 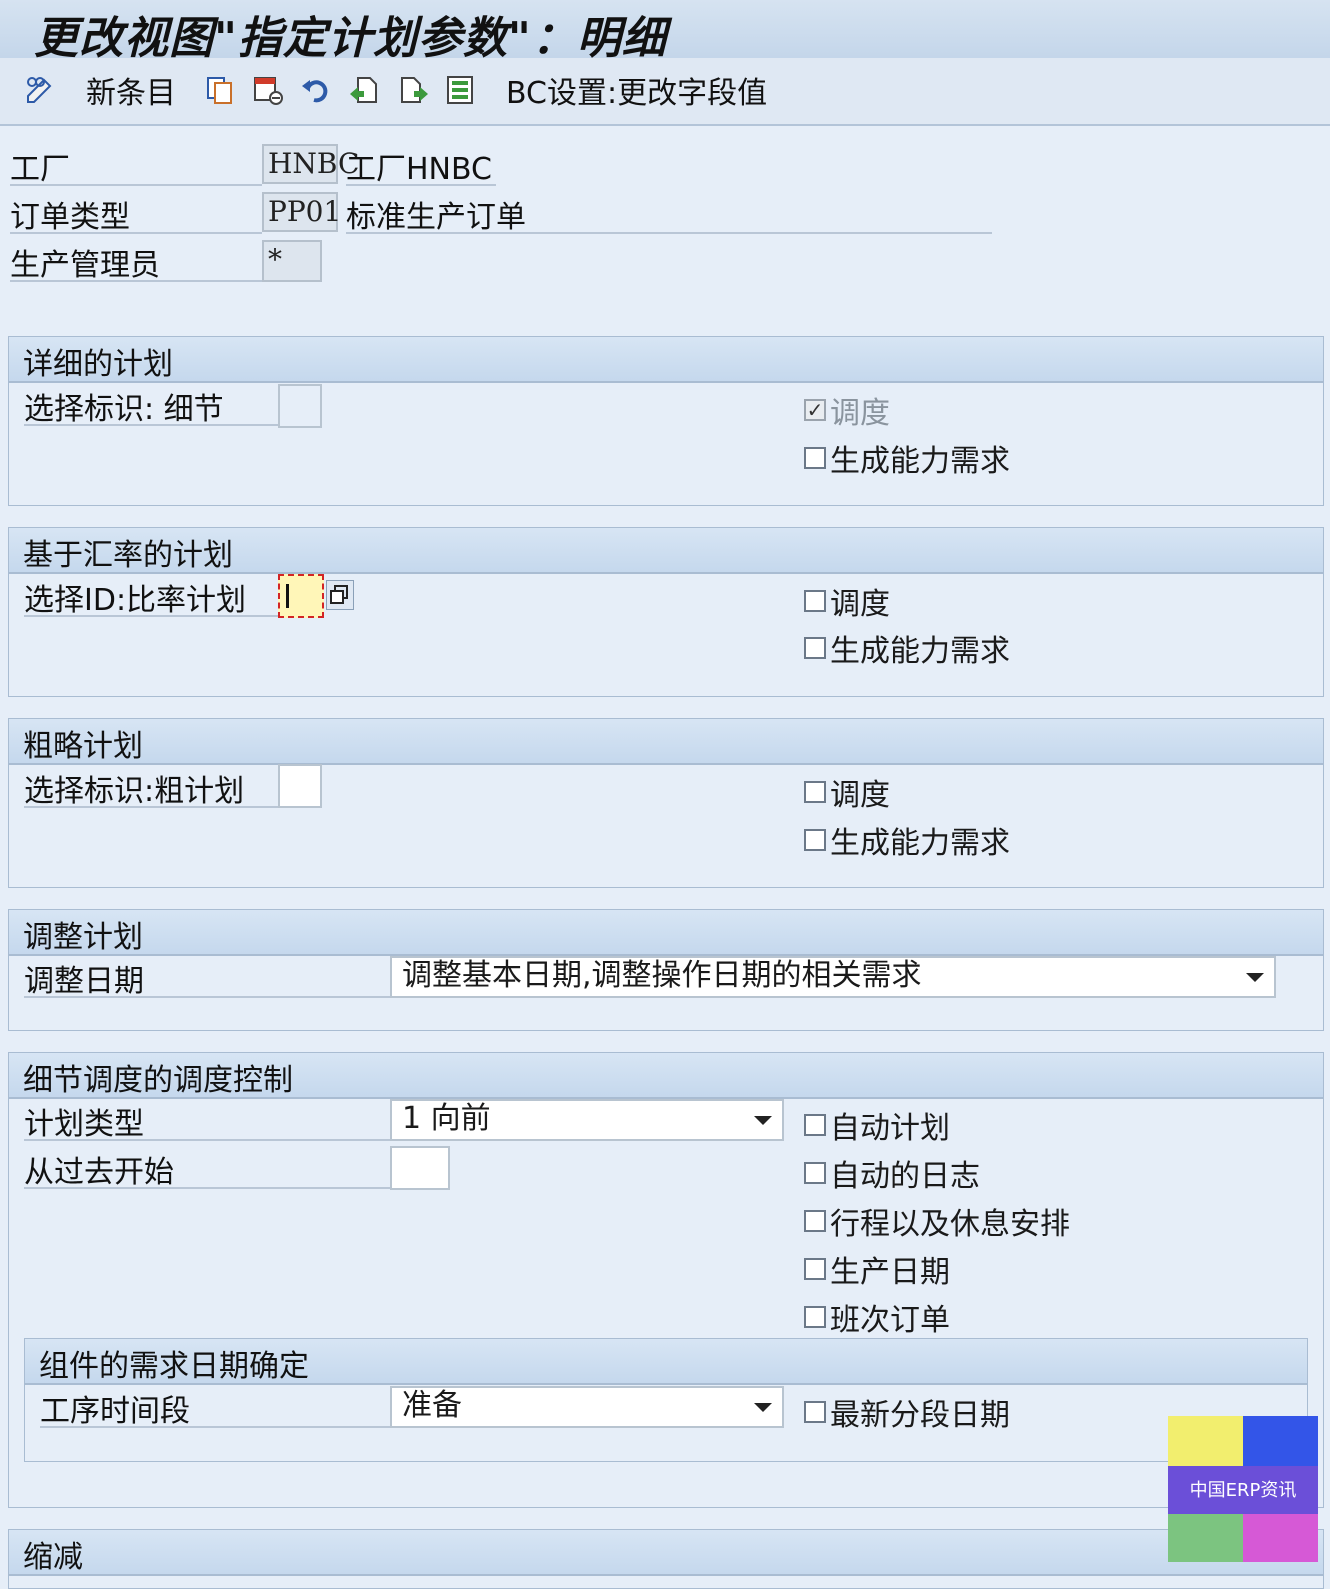 What do you see at coordinates (920, 843) in the screenshot?
I see `rough-capacity-label: 生成能力需求` at bounding box center [920, 843].